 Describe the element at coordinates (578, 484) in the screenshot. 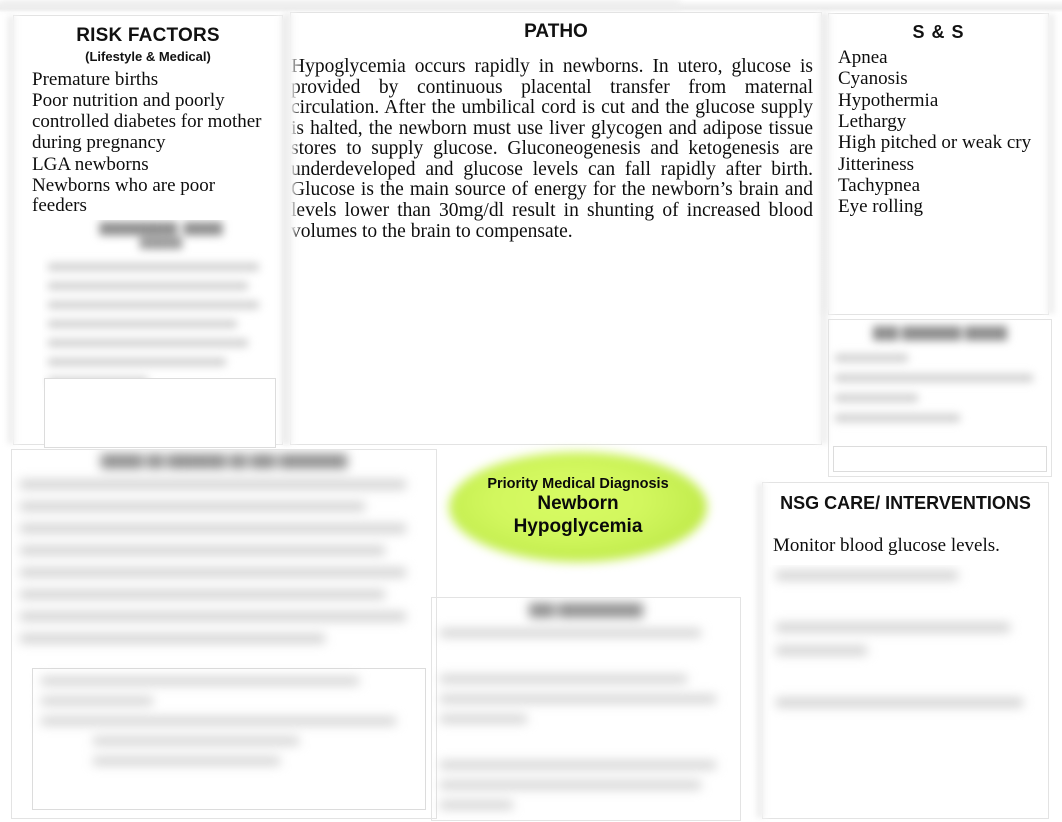

I see `priority-diagnosis-label: Priority Medical Diagnosis` at that location.